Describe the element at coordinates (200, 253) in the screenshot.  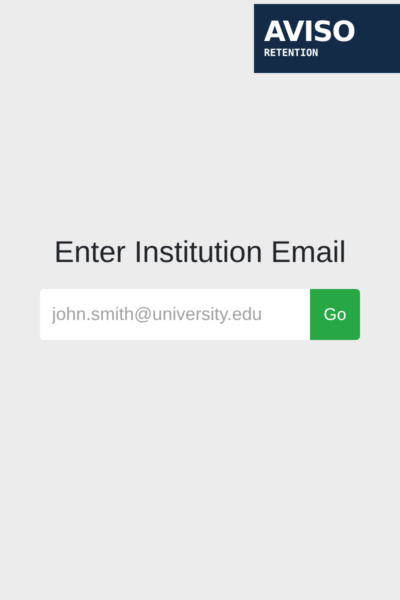
I see `heading: Enter Institution Email` at that location.